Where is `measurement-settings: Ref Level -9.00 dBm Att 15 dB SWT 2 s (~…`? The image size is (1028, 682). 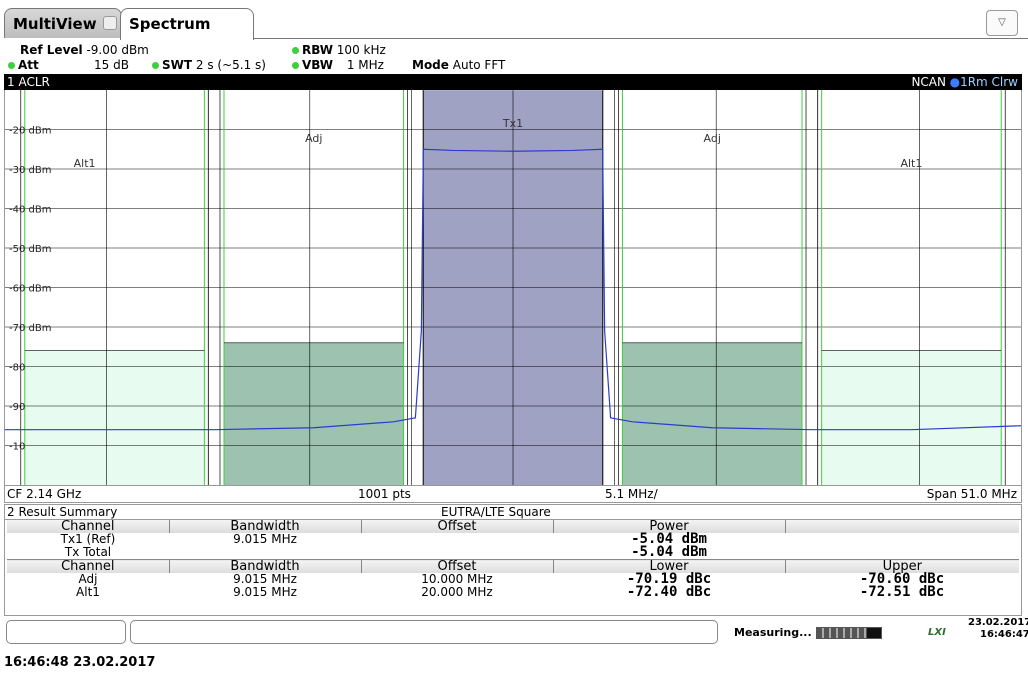 measurement-settings: Ref Level -9.00 dBm Att 15 dB SWT 2 s (~… is located at coordinates (514, 57).